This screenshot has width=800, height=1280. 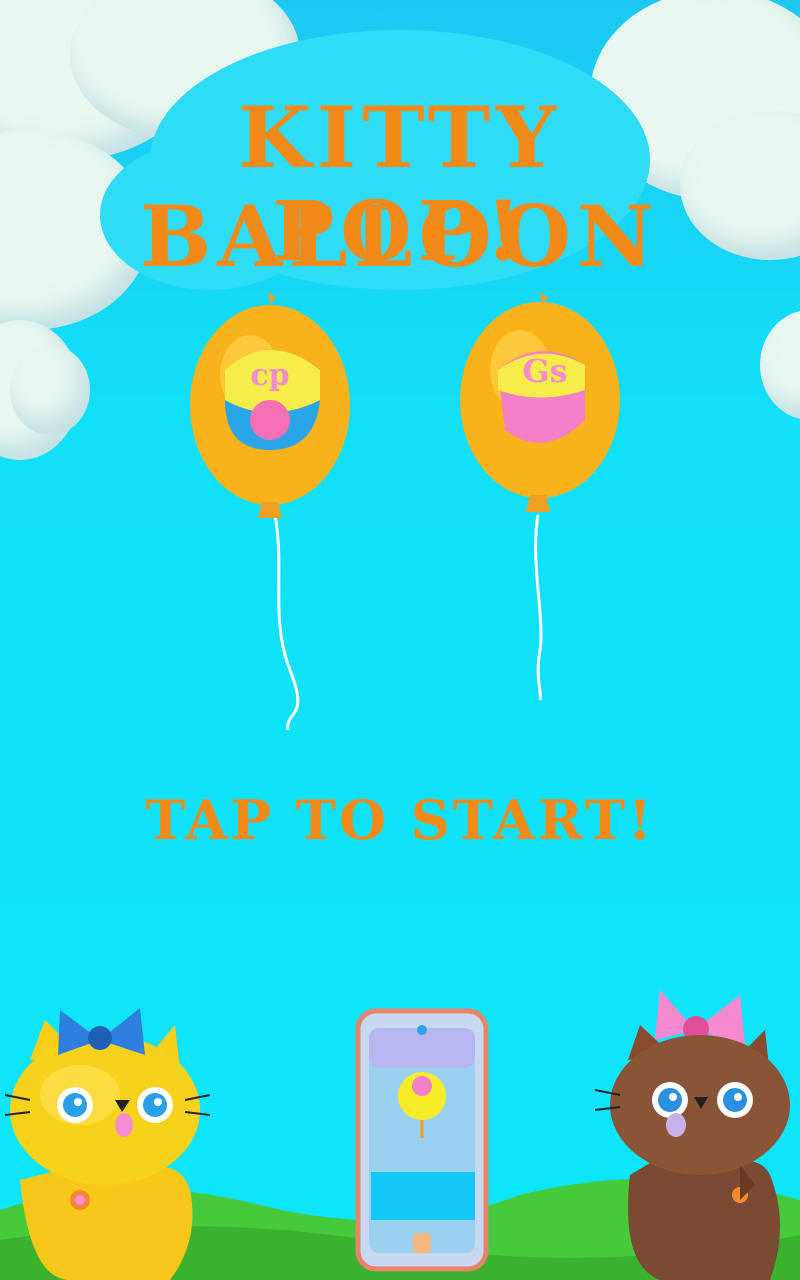 What do you see at coordinates (692, 1135) in the screenshot?
I see `brown-cat` at bounding box center [692, 1135].